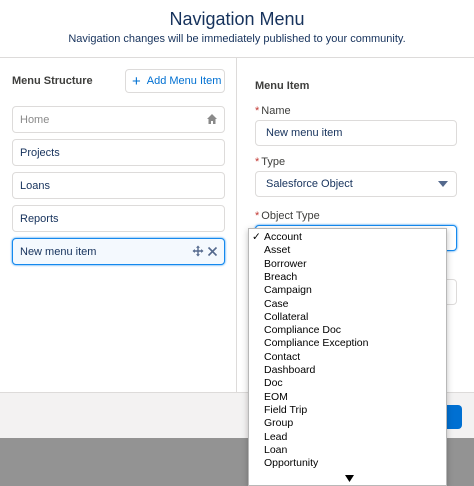  Describe the element at coordinates (347, 330) in the screenshot. I see `option: Compliance Doc` at that location.